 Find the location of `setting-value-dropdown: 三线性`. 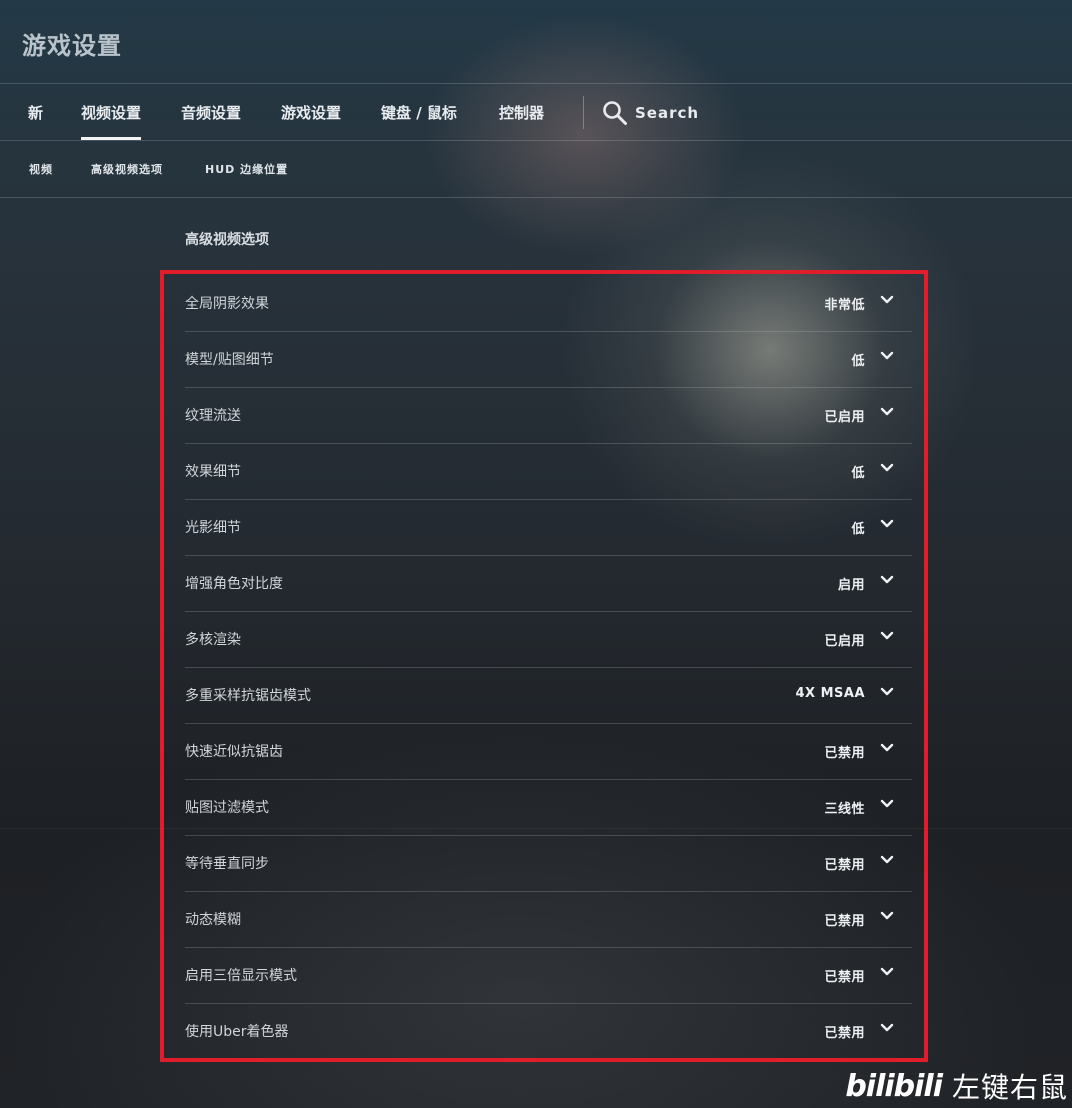

setting-value-dropdown: 三线性 is located at coordinates (844, 807).